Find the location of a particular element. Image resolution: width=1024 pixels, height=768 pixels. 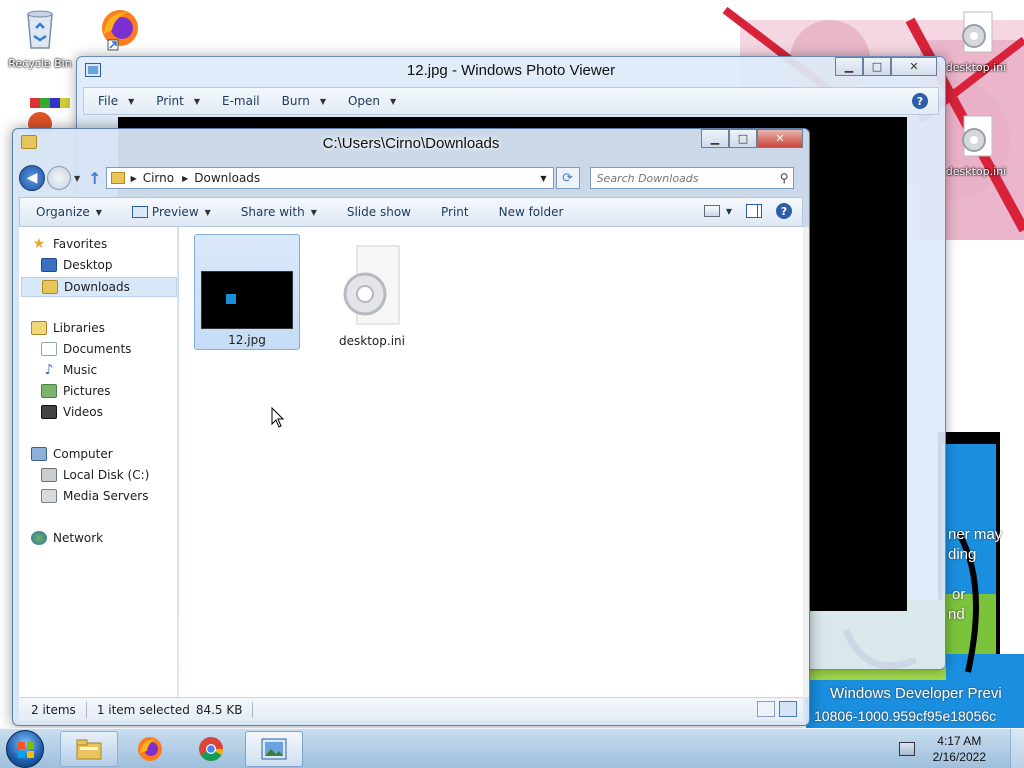

desktop-icon-firefox is located at coordinates (118, 30).